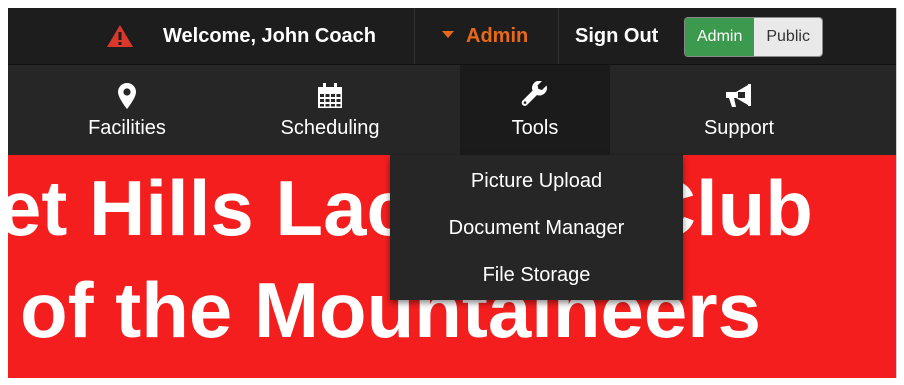 Image resolution: width=904 pixels, height=385 pixels. What do you see at coordinates (127, 96) in the screenshot?
I see `map-marker-icon` at bounding box center [127, 96].